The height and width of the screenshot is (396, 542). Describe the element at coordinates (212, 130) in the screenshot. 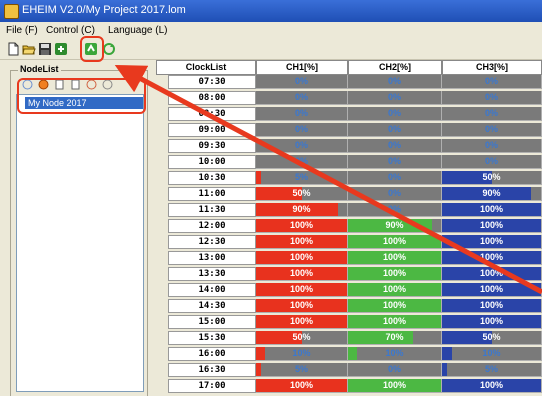

I see `time-cell: 09:00` at that location.